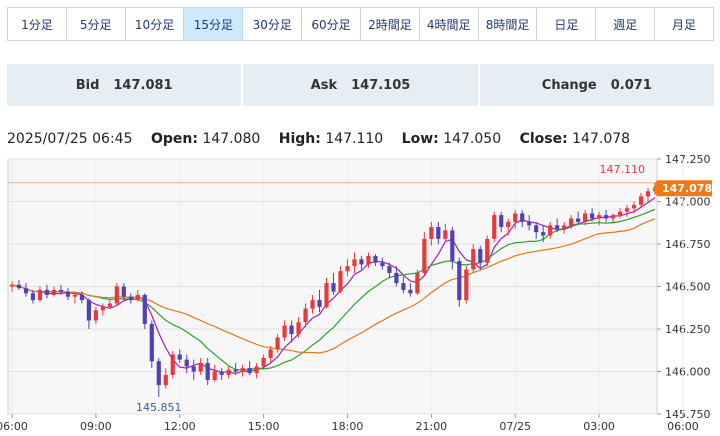  What do you see at coordinates (625, 24) in the screenshot?
I see `tab-timeframe: 週足` at bounding box center [625, 24].